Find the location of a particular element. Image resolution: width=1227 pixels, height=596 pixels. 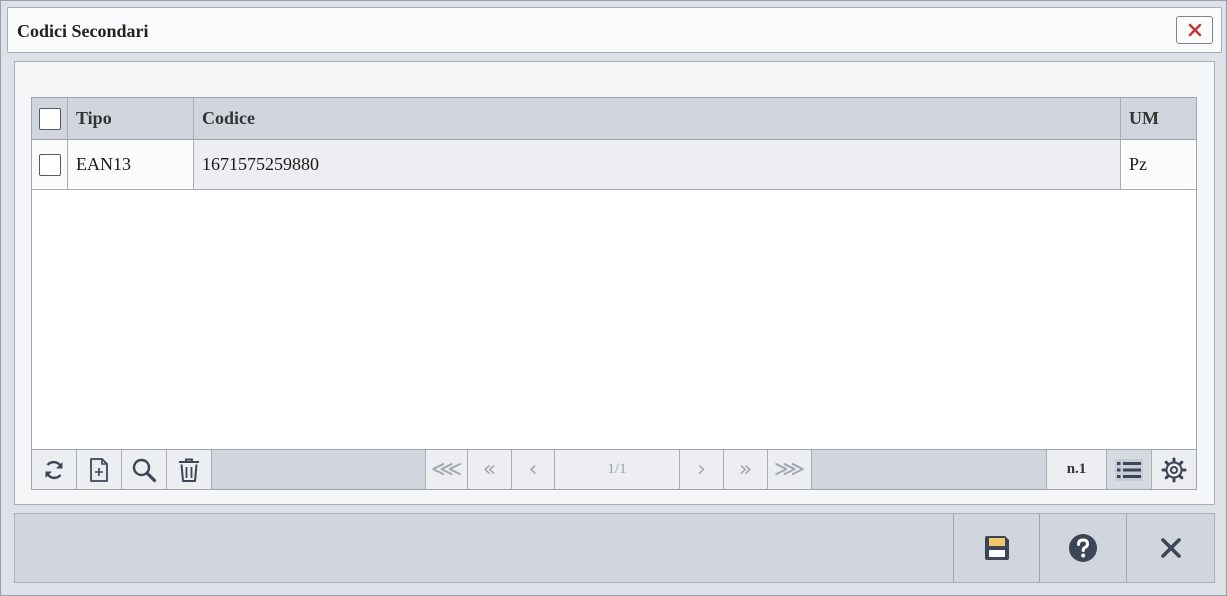

close-button is located at coordinates (1194, 30).